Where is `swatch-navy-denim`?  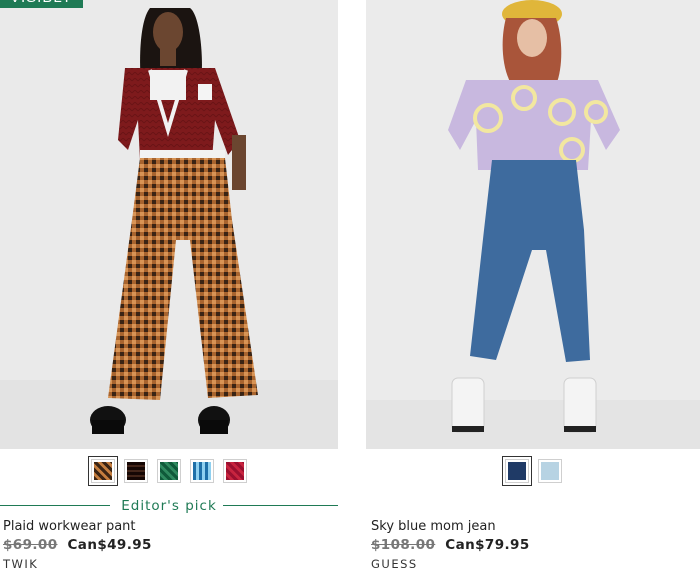
swatch-navy-denim is located at coordinates (516, 471).